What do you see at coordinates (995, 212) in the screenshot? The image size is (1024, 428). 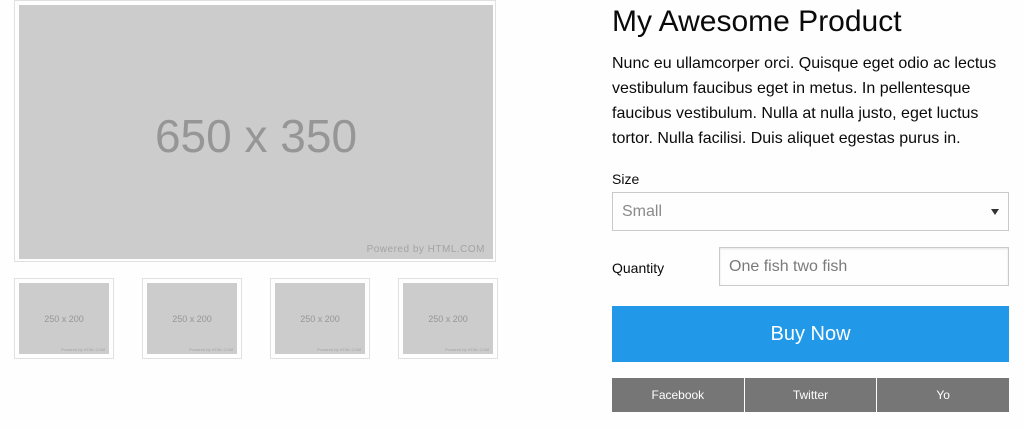 I see `chevron-down-icon` at bounding box center [995, 212].